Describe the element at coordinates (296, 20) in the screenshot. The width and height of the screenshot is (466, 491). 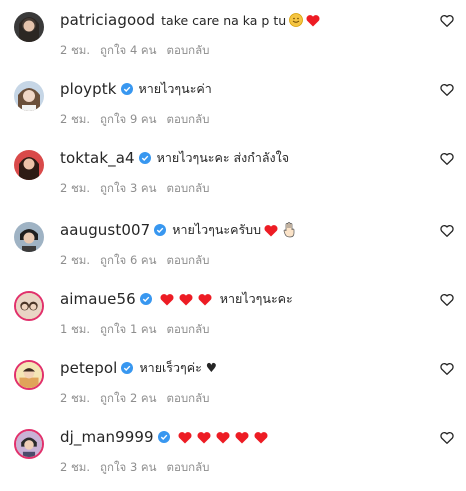
I see `smile-emoji-icon` at that location.